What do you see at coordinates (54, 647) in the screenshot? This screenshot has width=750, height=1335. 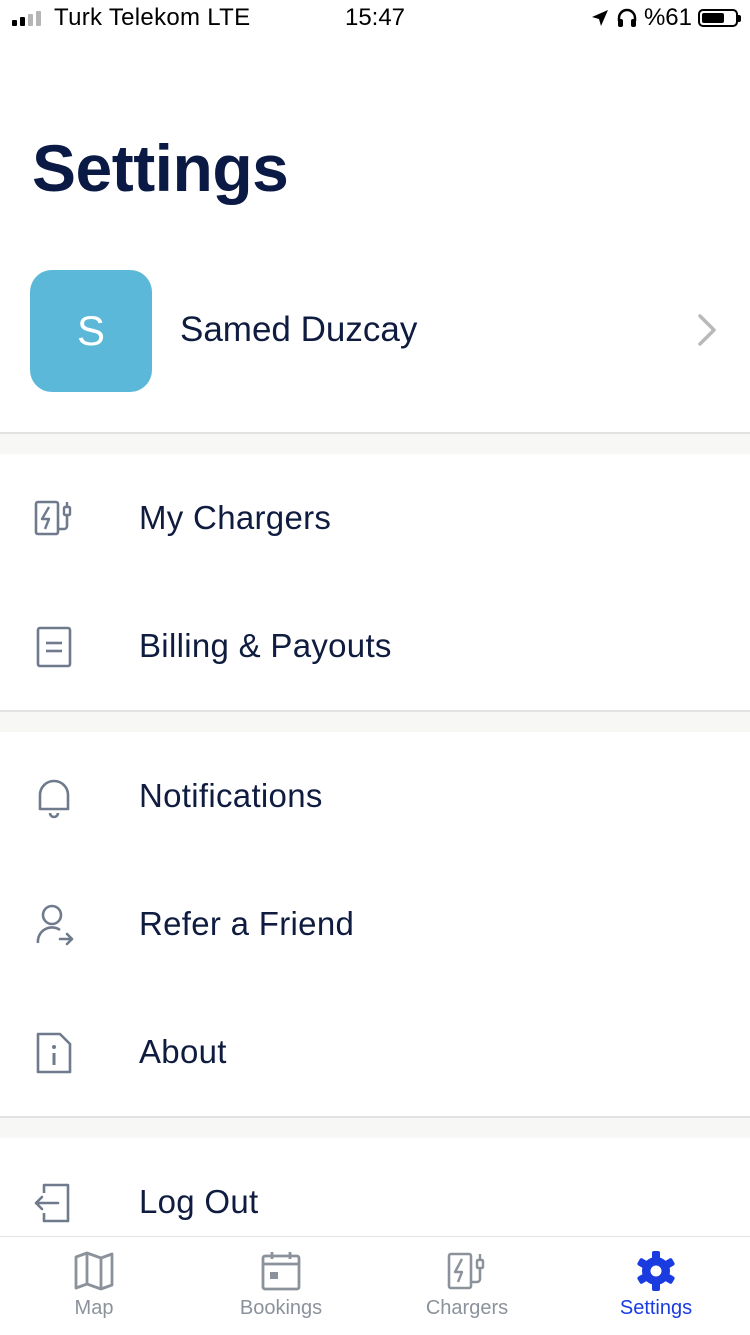 I see `document-icon` at bounding box center [54, 647].